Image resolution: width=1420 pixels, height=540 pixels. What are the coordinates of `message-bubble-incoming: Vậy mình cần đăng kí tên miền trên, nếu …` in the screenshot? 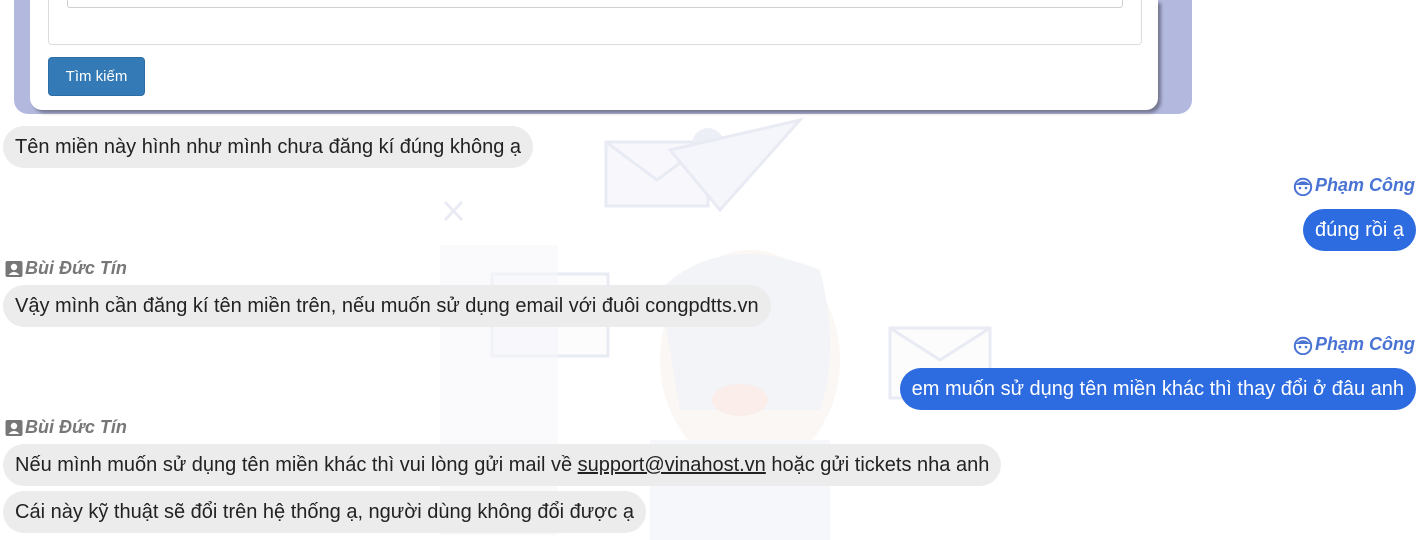 It's located at (387, 306).